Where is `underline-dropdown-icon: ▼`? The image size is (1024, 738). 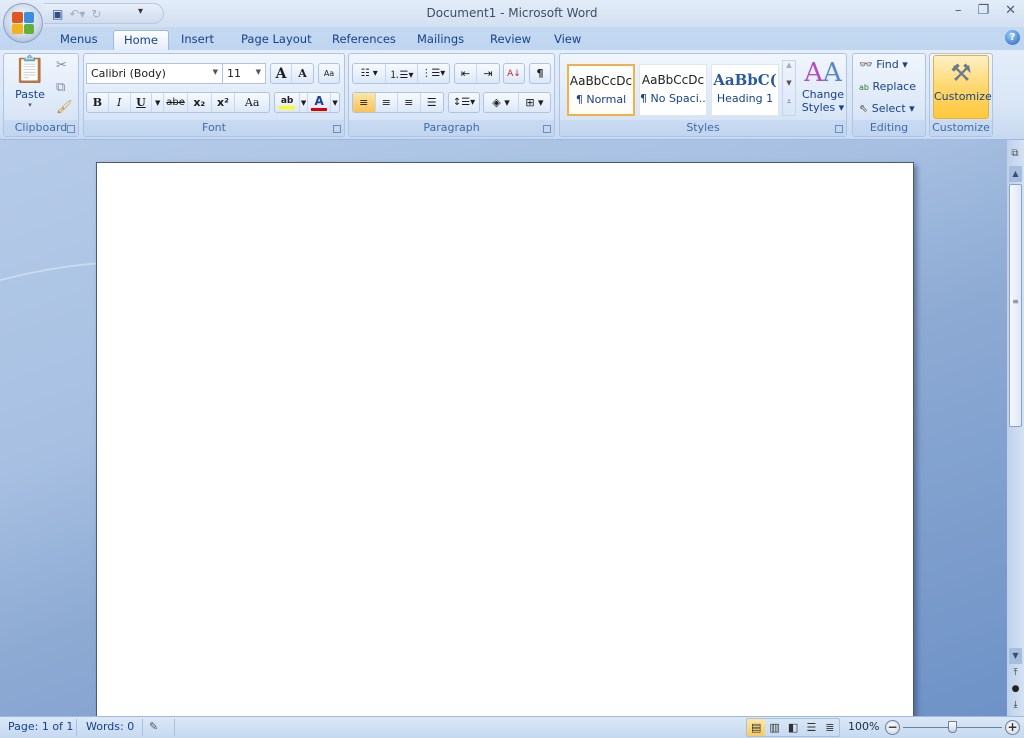
underline-dropdown-icon: ▼ is located at coordinates (158, 102).